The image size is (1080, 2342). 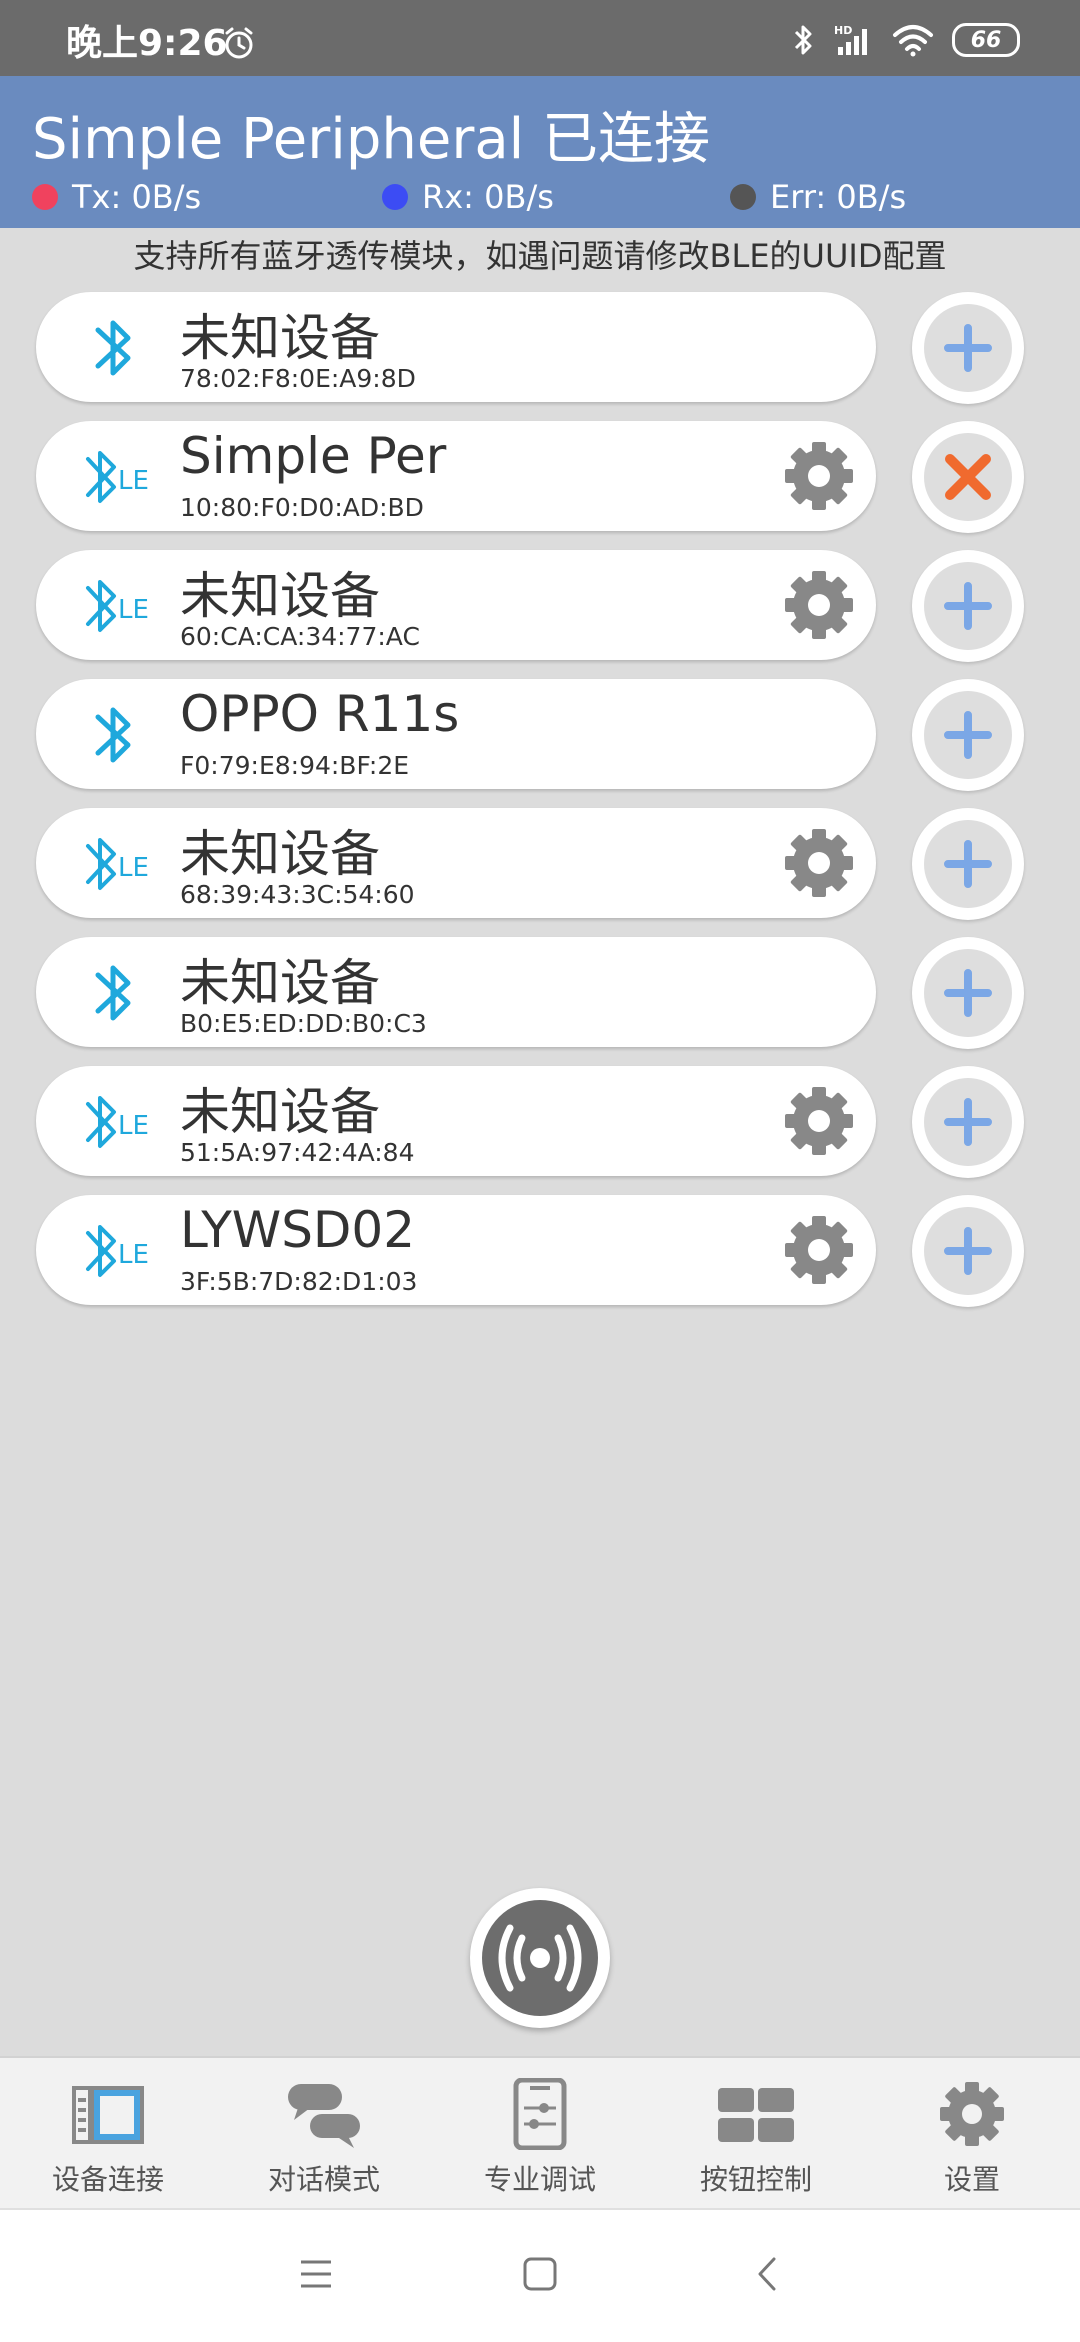 What do you see at coordinates (456, 863) in the screenshot?
I see `device-card: LE 未知设备 68:39:43:3C:54:60` at bounding box center [456, 863].